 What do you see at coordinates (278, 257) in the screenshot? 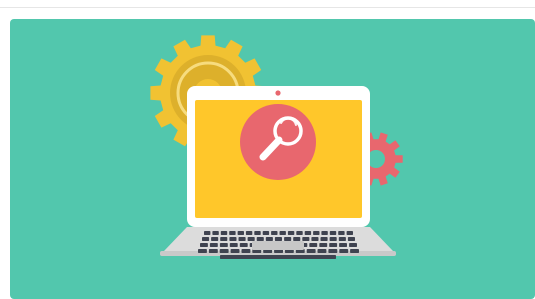
I see `keyboard-spacebar` at bounding box center [278, 257].